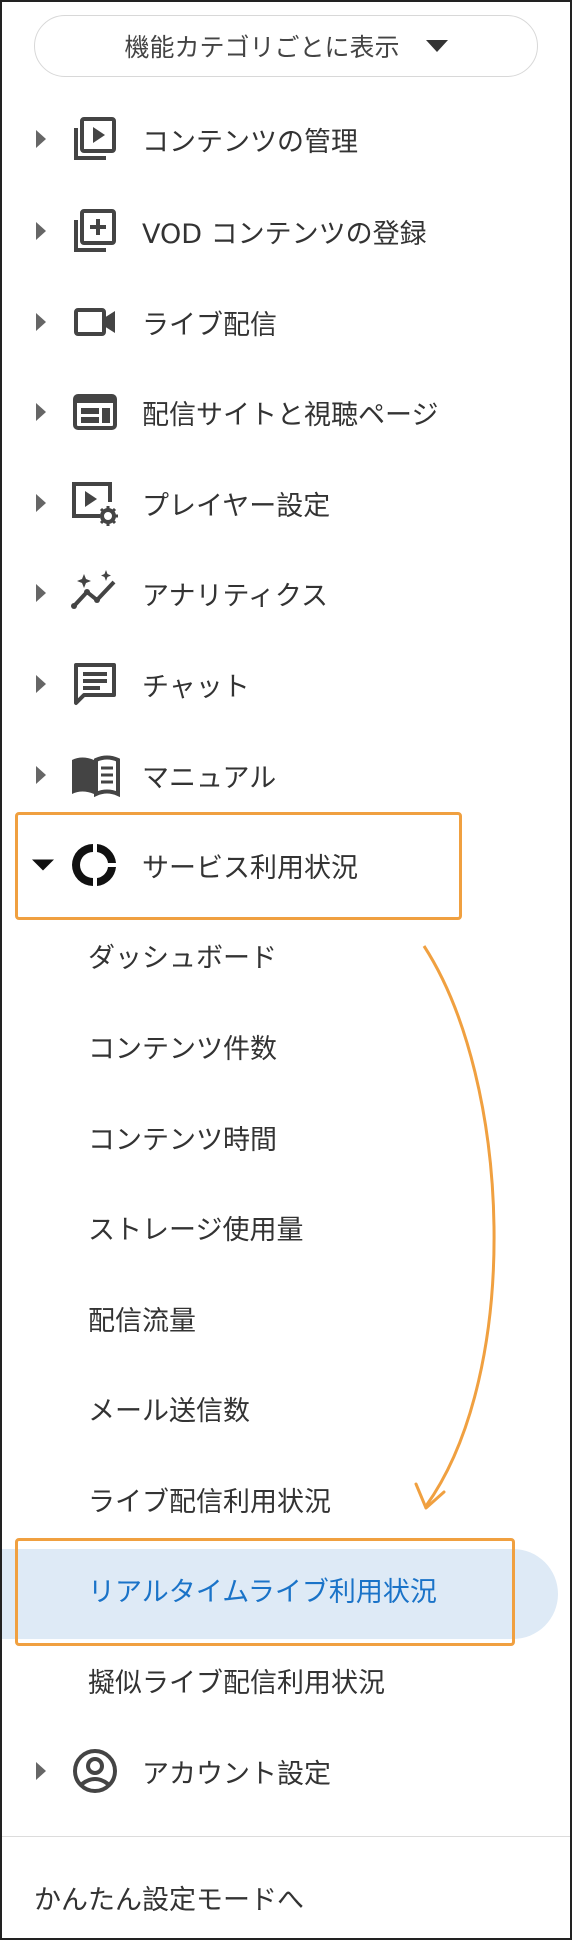  What do you see at coordinates (455, 1227) in the screenshot?
I see `annotation-arrow` at bounding box center [455, 1227].